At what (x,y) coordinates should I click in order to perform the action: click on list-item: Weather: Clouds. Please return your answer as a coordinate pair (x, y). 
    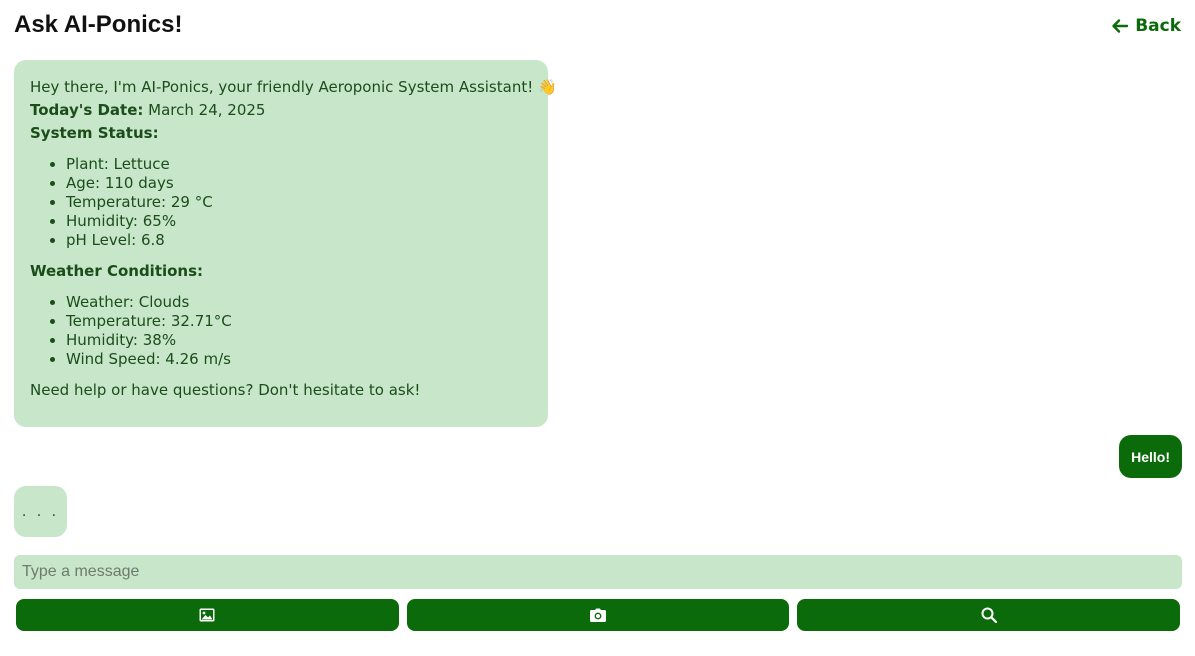
    Looking at the image, I should click on (299, 302).